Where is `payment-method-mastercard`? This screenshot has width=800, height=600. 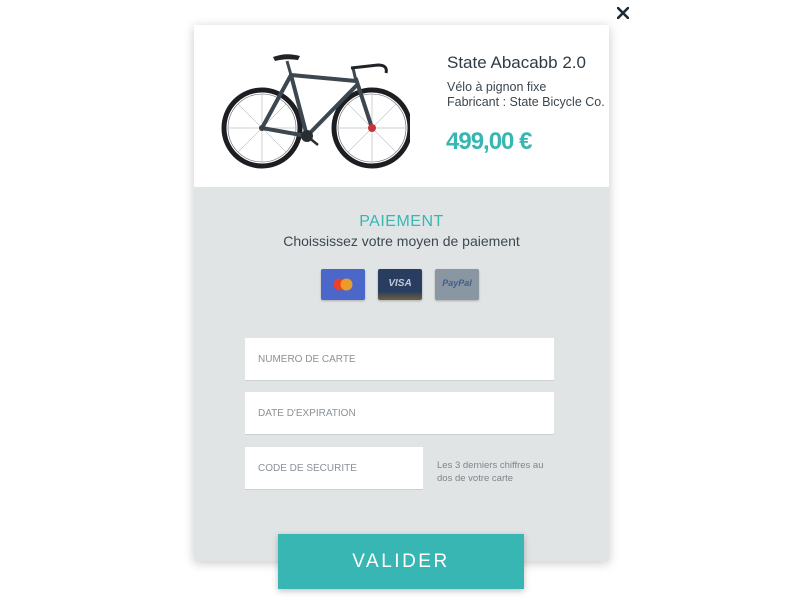 payment-method-mastercard is located at coordinates (343, 284).